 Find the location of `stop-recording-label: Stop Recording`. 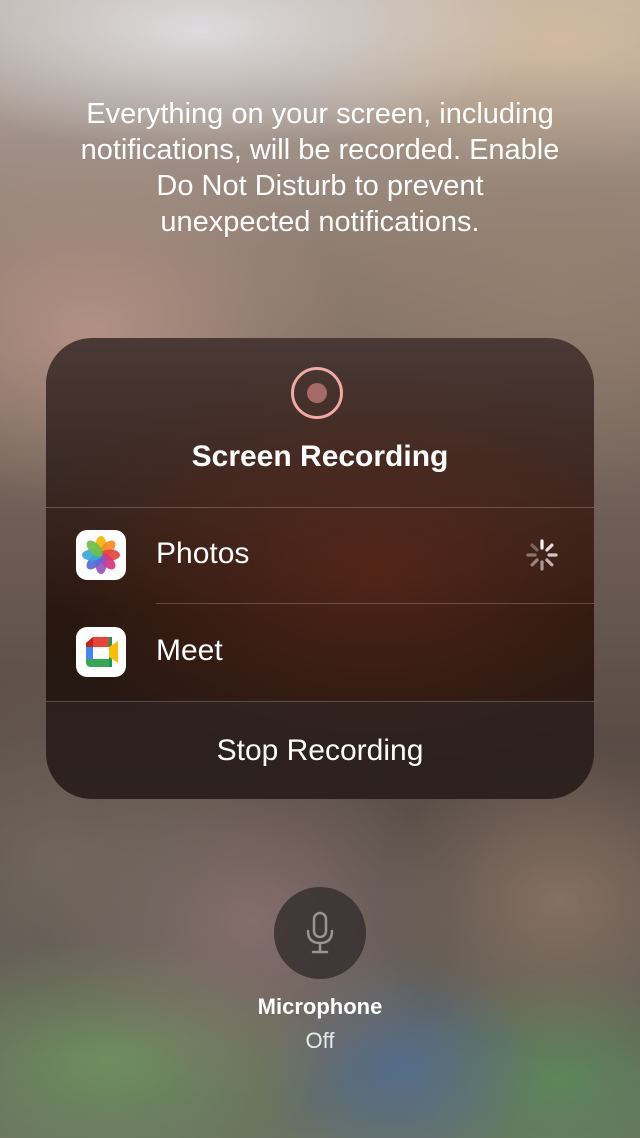

stop-recording-label: Stop Recording is located at coordinates (320, 750).